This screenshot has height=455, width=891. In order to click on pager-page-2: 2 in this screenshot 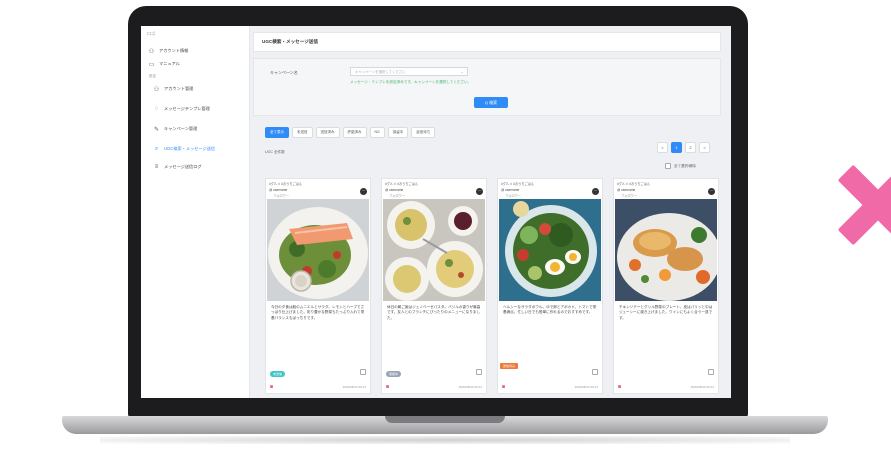, I will do `click(690, 147)`.